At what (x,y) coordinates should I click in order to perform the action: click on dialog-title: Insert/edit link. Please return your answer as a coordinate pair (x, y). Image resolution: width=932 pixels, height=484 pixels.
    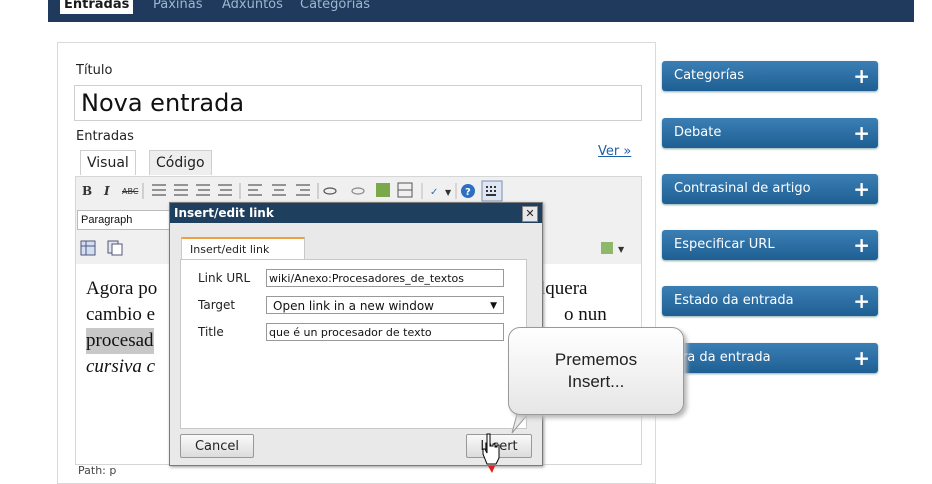
    Looking at the image, I should click on (356, 213).